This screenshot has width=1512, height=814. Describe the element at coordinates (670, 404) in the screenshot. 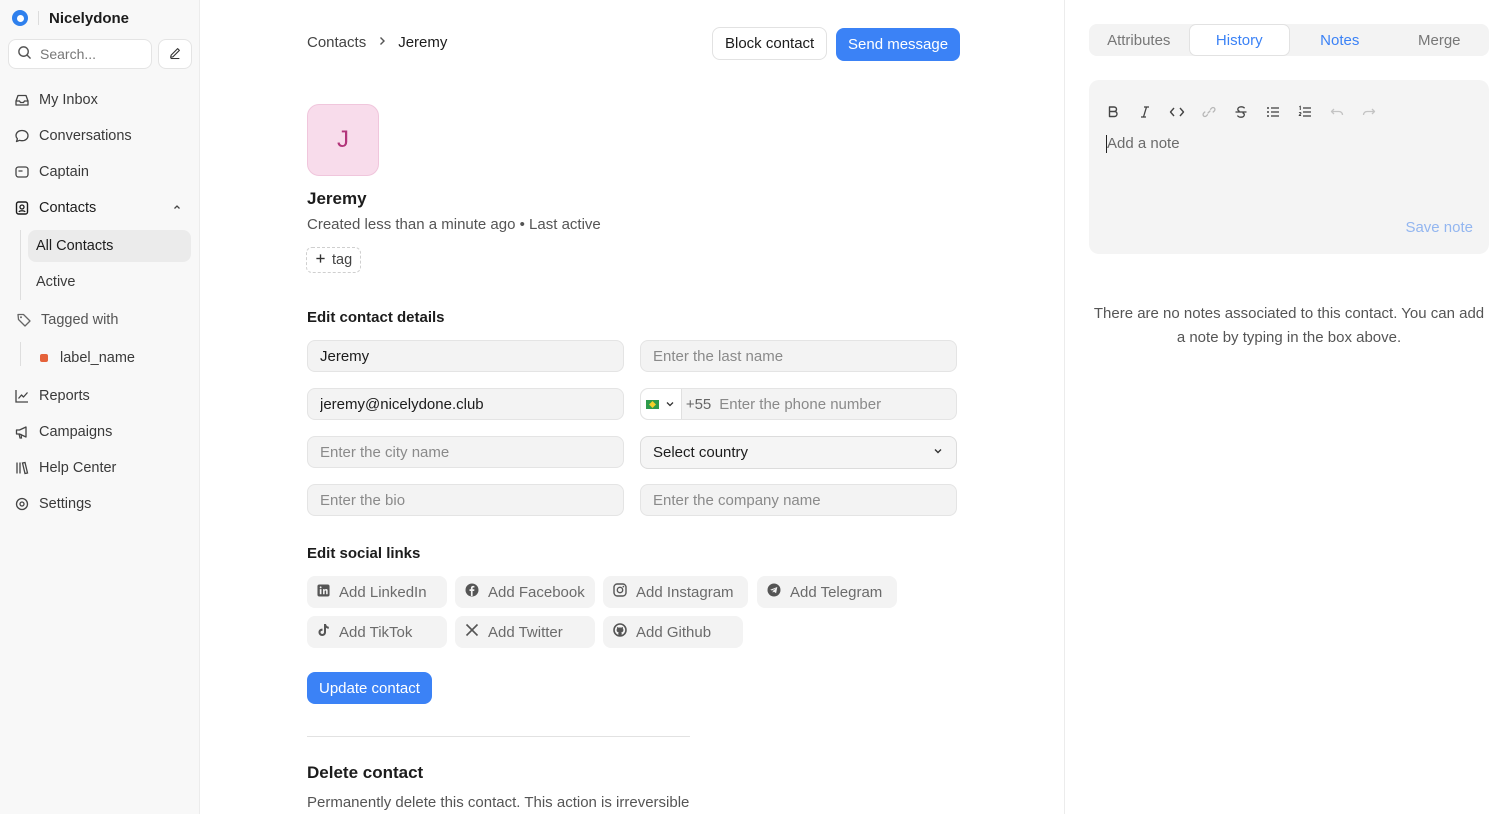

I see `chevron-down-icon` at that location.